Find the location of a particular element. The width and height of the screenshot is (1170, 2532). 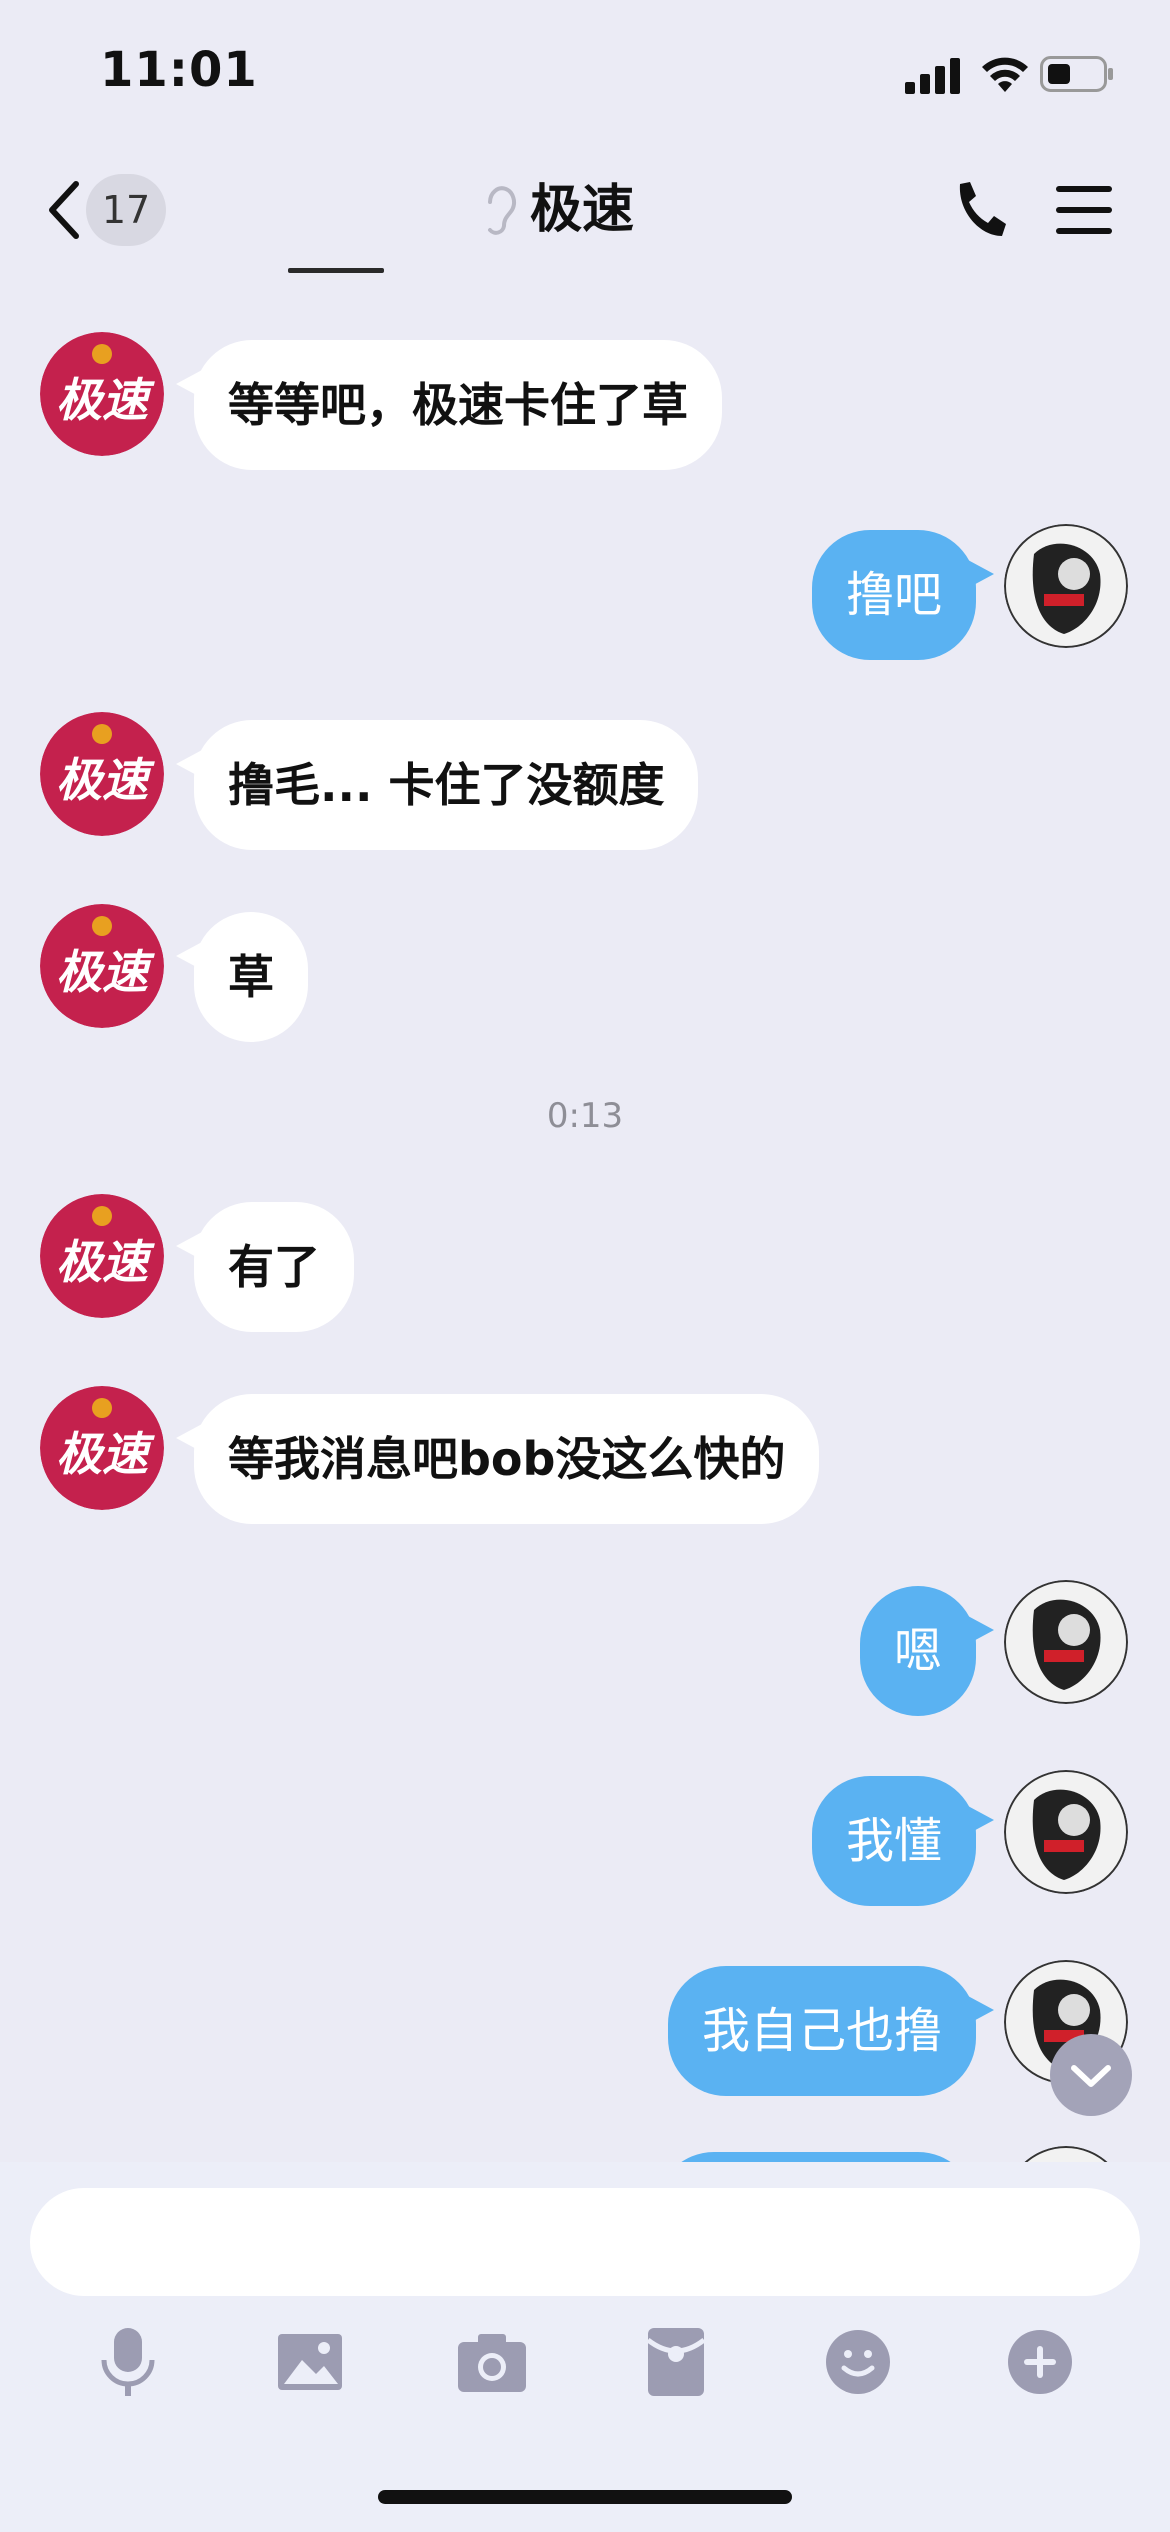

message-timestamp: 0:13 is located at coordinates (585, 1116).